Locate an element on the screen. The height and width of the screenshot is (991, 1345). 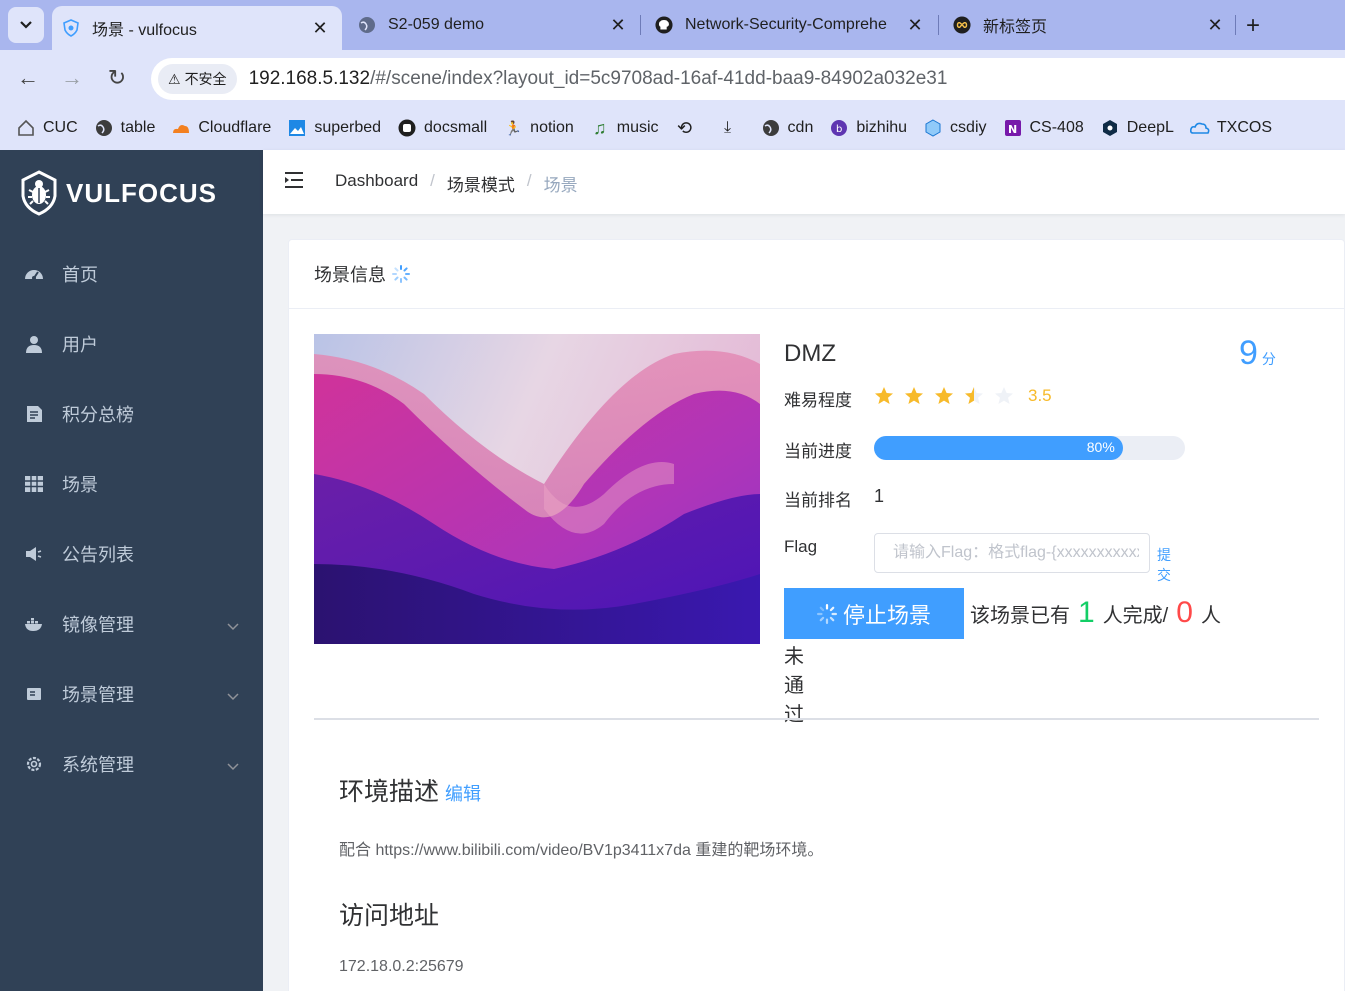
tab-new-tab: 新标签页 ✕ is located at coordinates (1089, 25).